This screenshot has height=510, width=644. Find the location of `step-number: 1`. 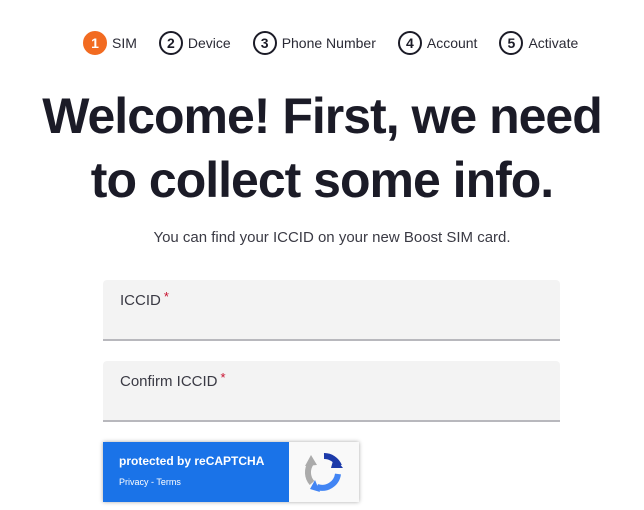

step-number: 1 is located at coordinates (95, 43).